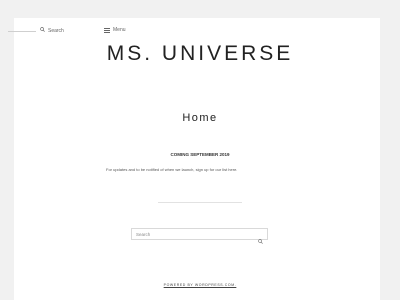 The width and height of the screenshot is (400, 300). I want to click on menu-toggle-button: Menu, so click(115, 30).